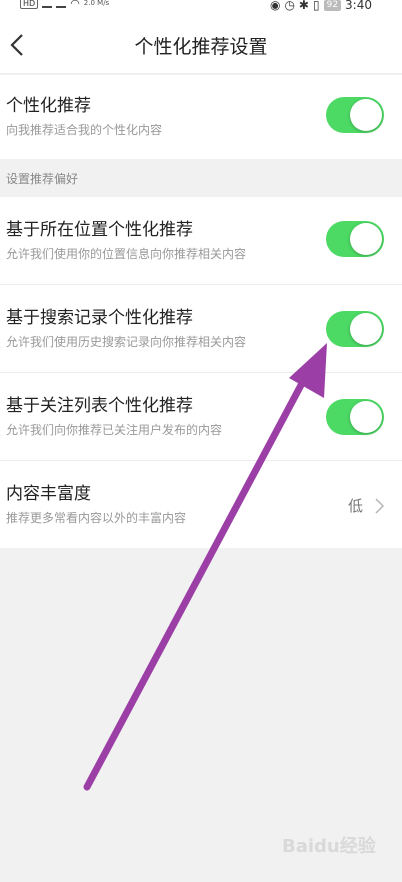  I want to click on personalized-toggle, so click(355, 115).